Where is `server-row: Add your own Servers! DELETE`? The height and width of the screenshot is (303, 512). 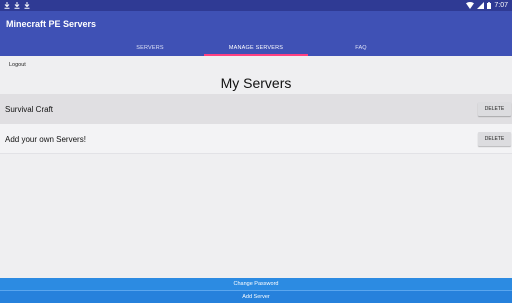
server-row: Add your own Servers! DELETE is located at coordinates (256, 139).